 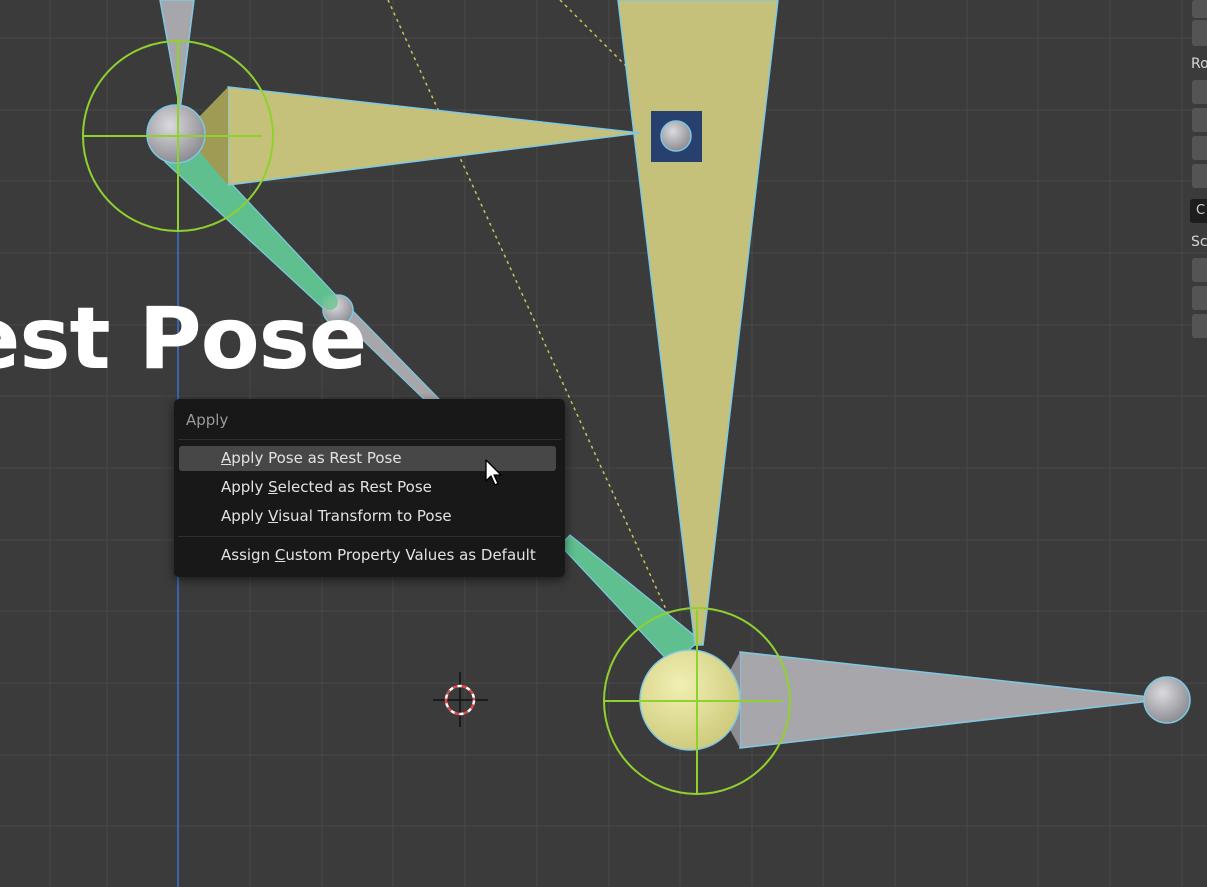 What do you see at coordinates (434, 136) in the screenshot?
I see `bone-horizontal-selected` at bounding box center [434, 136].